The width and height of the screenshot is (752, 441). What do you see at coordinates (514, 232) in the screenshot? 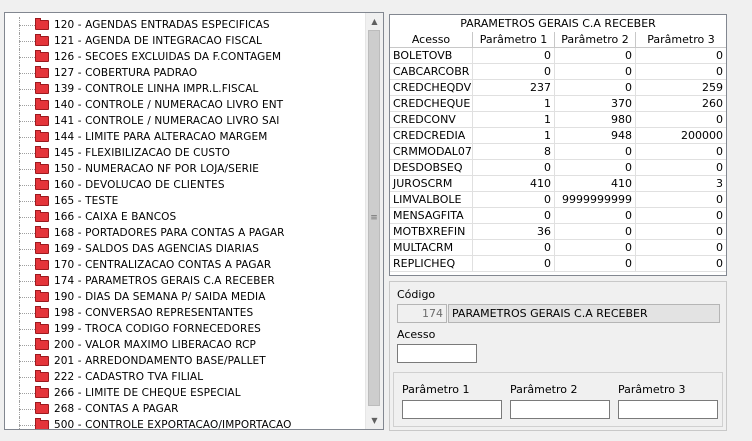
I see `cell-parametro-1: 36` at bounding box center [514, 232].